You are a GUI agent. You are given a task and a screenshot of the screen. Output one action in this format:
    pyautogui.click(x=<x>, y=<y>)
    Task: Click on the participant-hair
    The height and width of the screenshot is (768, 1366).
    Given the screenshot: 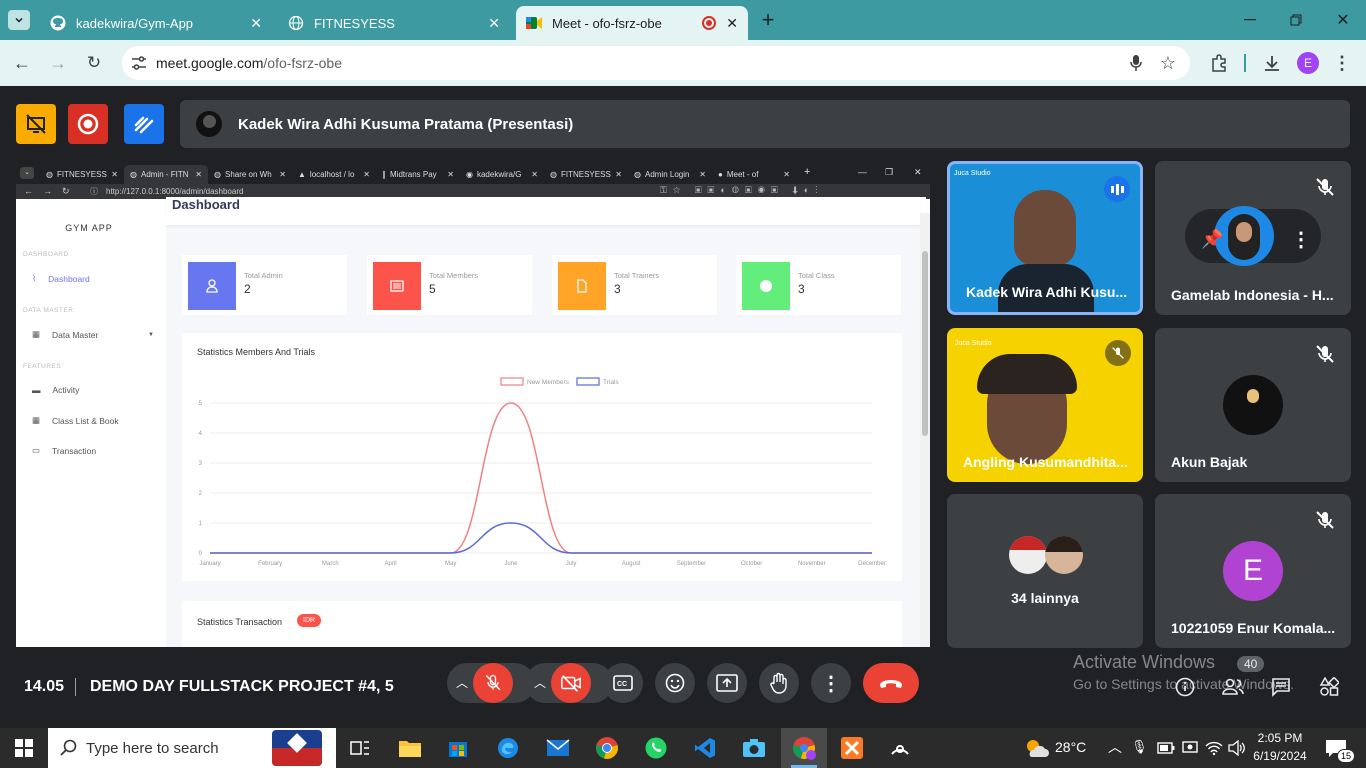 What is the action you would take?
    pyautogui.click(x=1027, y=374)
    